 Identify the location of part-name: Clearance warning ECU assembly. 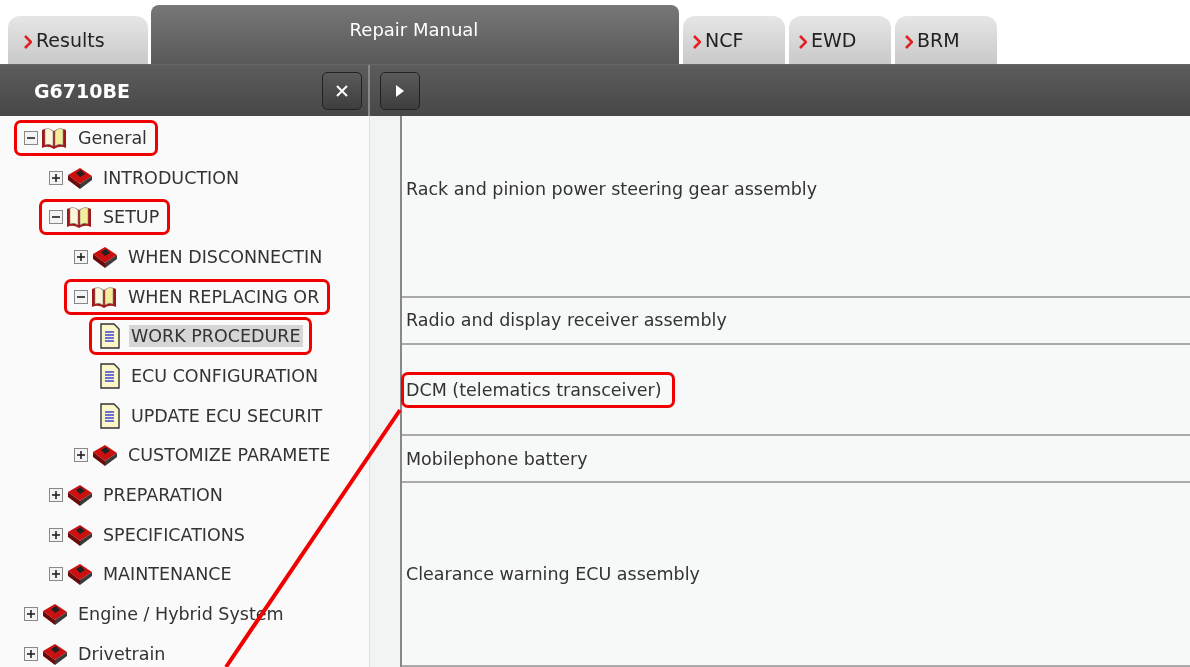
(557, 573).